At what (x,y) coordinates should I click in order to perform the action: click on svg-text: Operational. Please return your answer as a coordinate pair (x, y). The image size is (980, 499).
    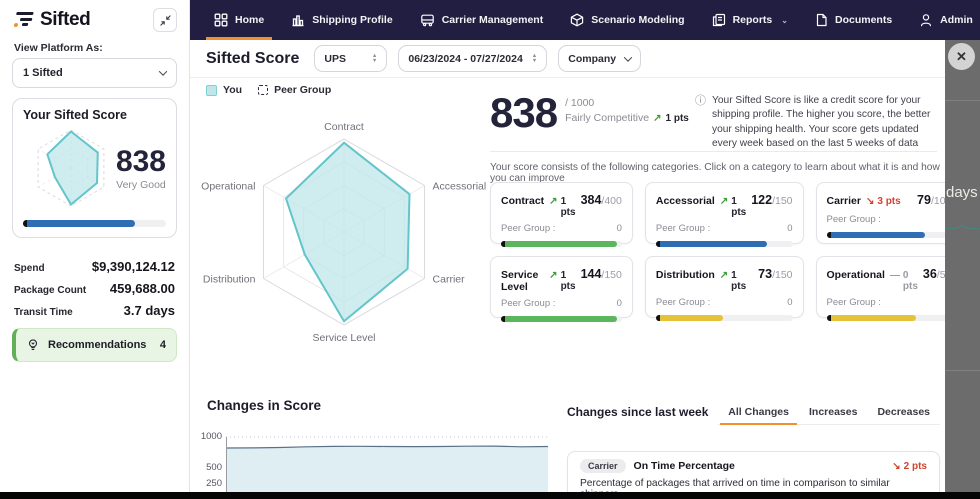
    Looking at the image, I should click on (228, 187).